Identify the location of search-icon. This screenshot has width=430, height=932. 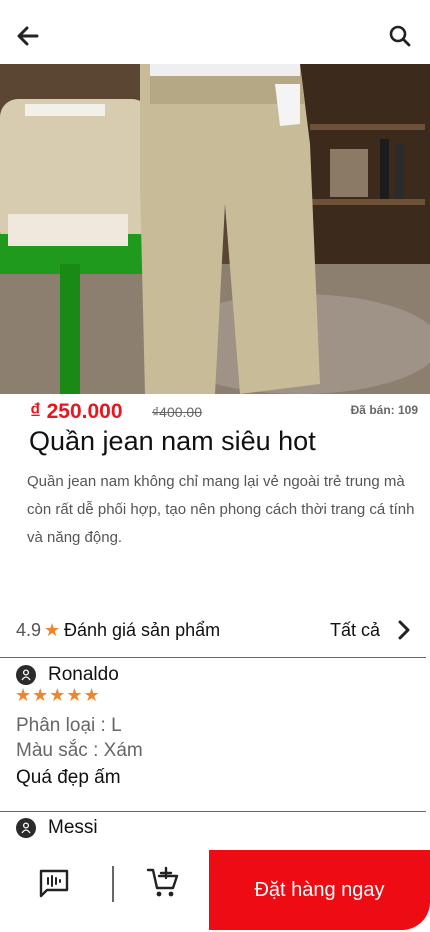
(400, 36).